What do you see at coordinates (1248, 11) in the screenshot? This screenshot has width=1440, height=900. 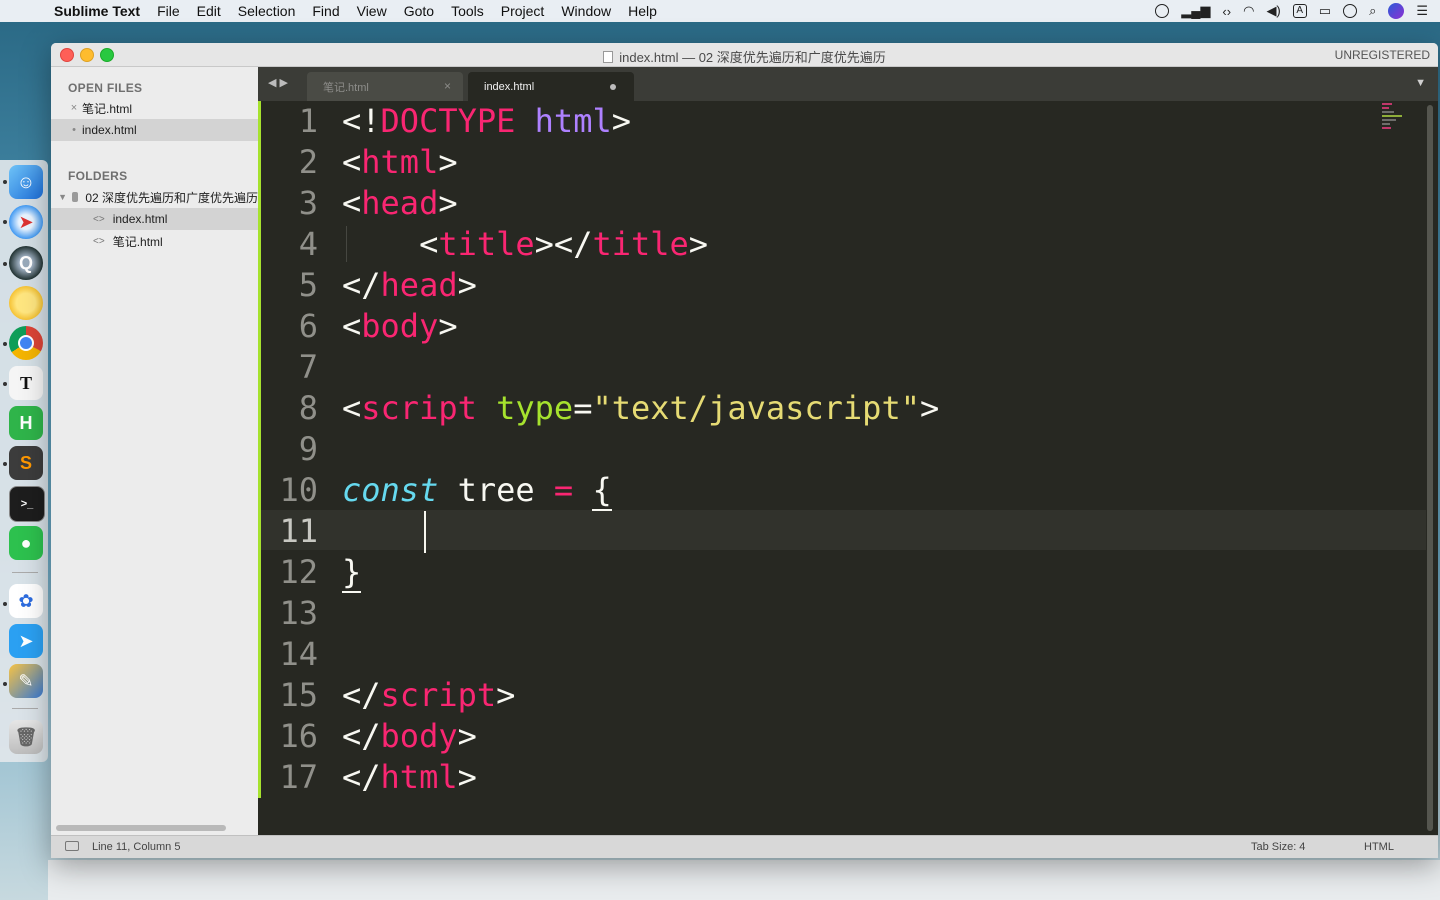 I see `wifi-icon: ◠` at bounding box center [1248, 11].